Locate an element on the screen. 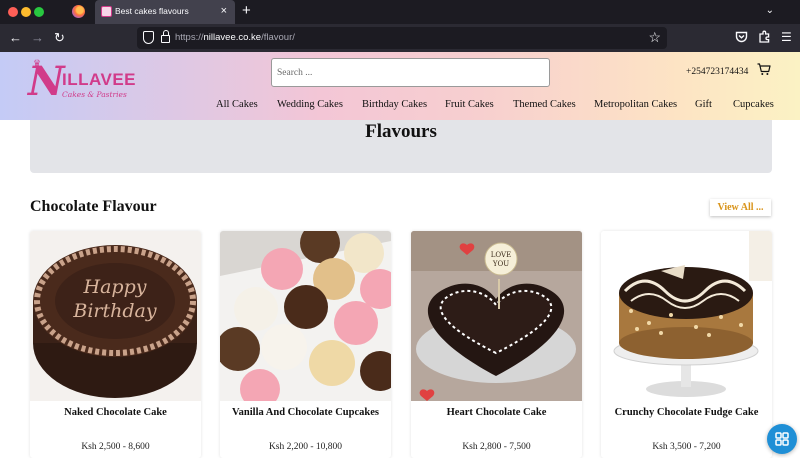 This screenshot has width=800, height=458. browser-tab: Best cakes flavours × is located at coordinates (165, 12).